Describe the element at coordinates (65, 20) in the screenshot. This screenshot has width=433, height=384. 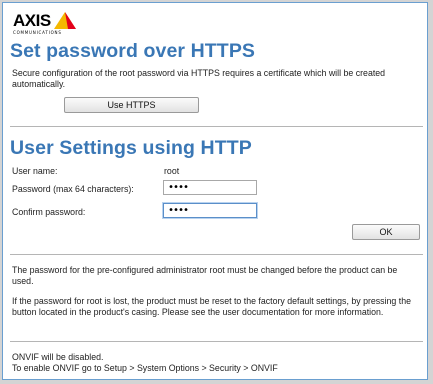
I see `axis-triangle-icon` at that location.